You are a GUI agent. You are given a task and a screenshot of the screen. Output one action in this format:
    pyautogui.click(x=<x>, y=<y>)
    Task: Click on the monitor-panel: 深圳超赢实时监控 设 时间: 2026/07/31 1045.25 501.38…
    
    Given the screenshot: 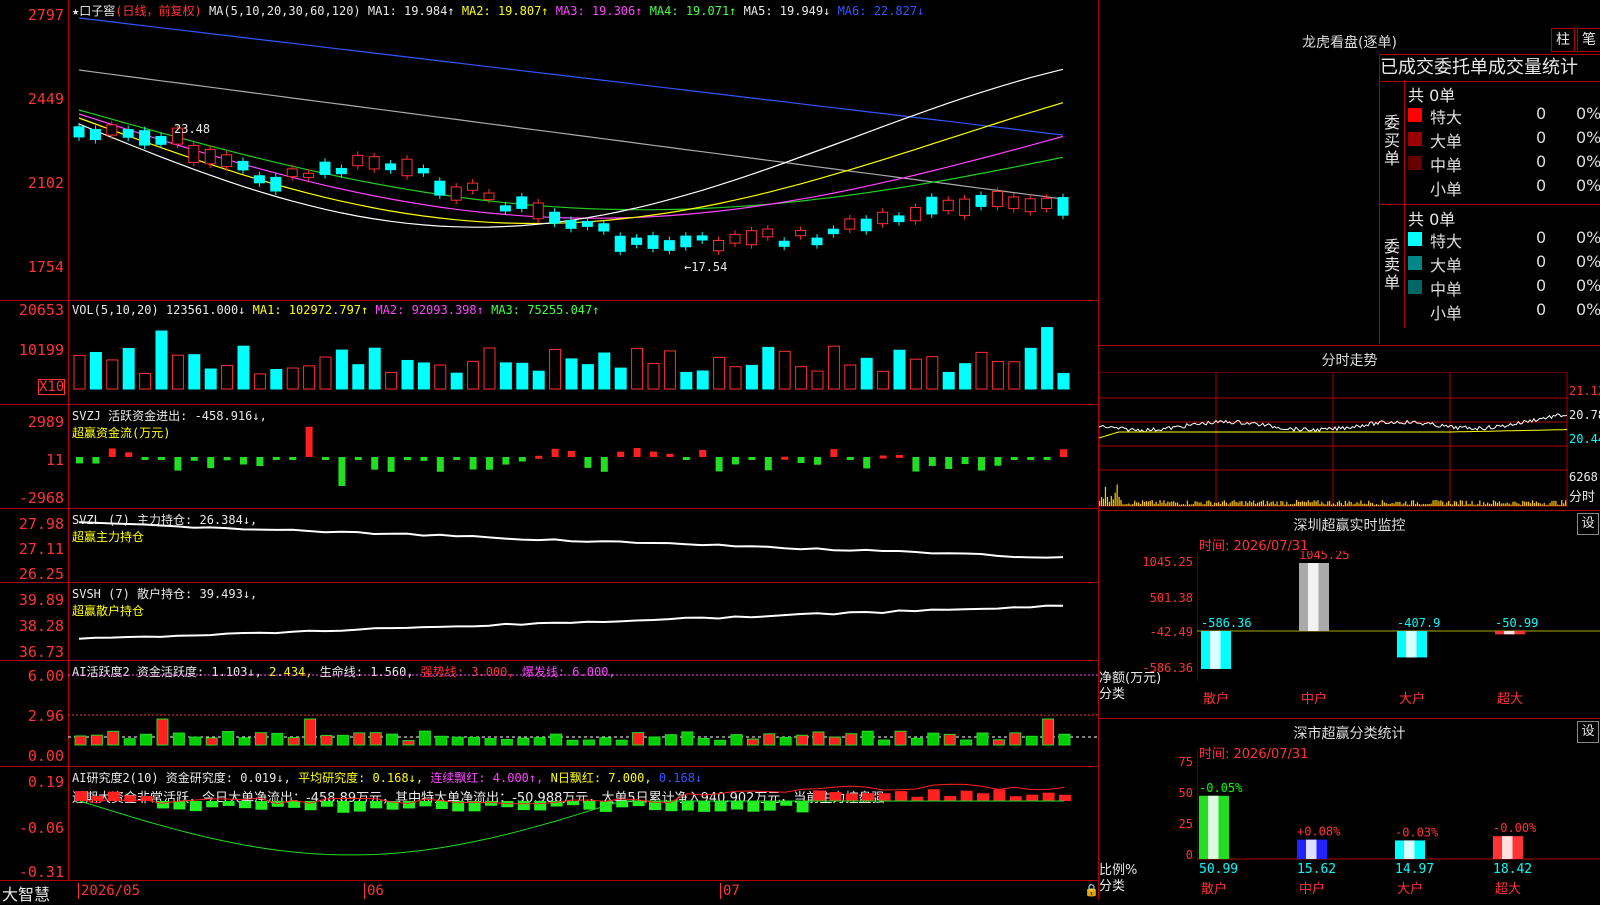 What is the action you would take?
    pyautogui.click(x=1349, y=614)
    